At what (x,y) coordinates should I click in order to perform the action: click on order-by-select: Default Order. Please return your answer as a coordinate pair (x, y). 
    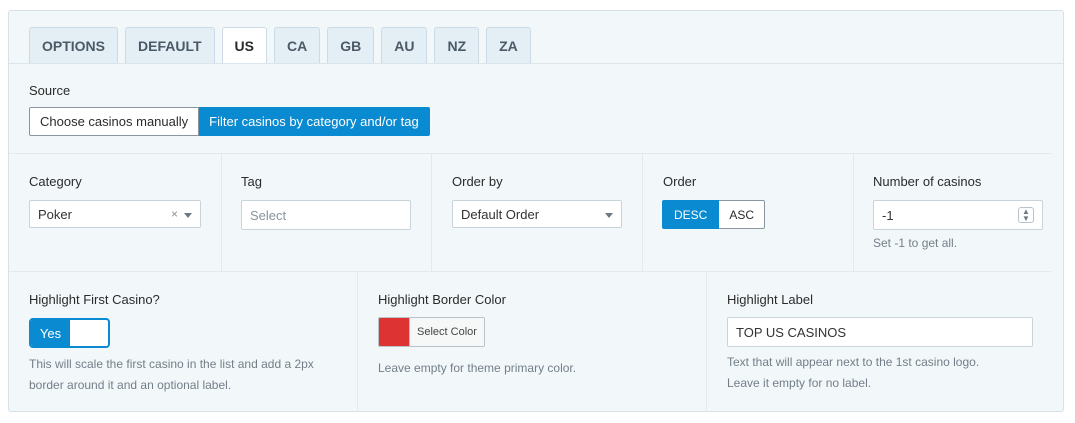
    Looking at the image, I should click on (537, 214).